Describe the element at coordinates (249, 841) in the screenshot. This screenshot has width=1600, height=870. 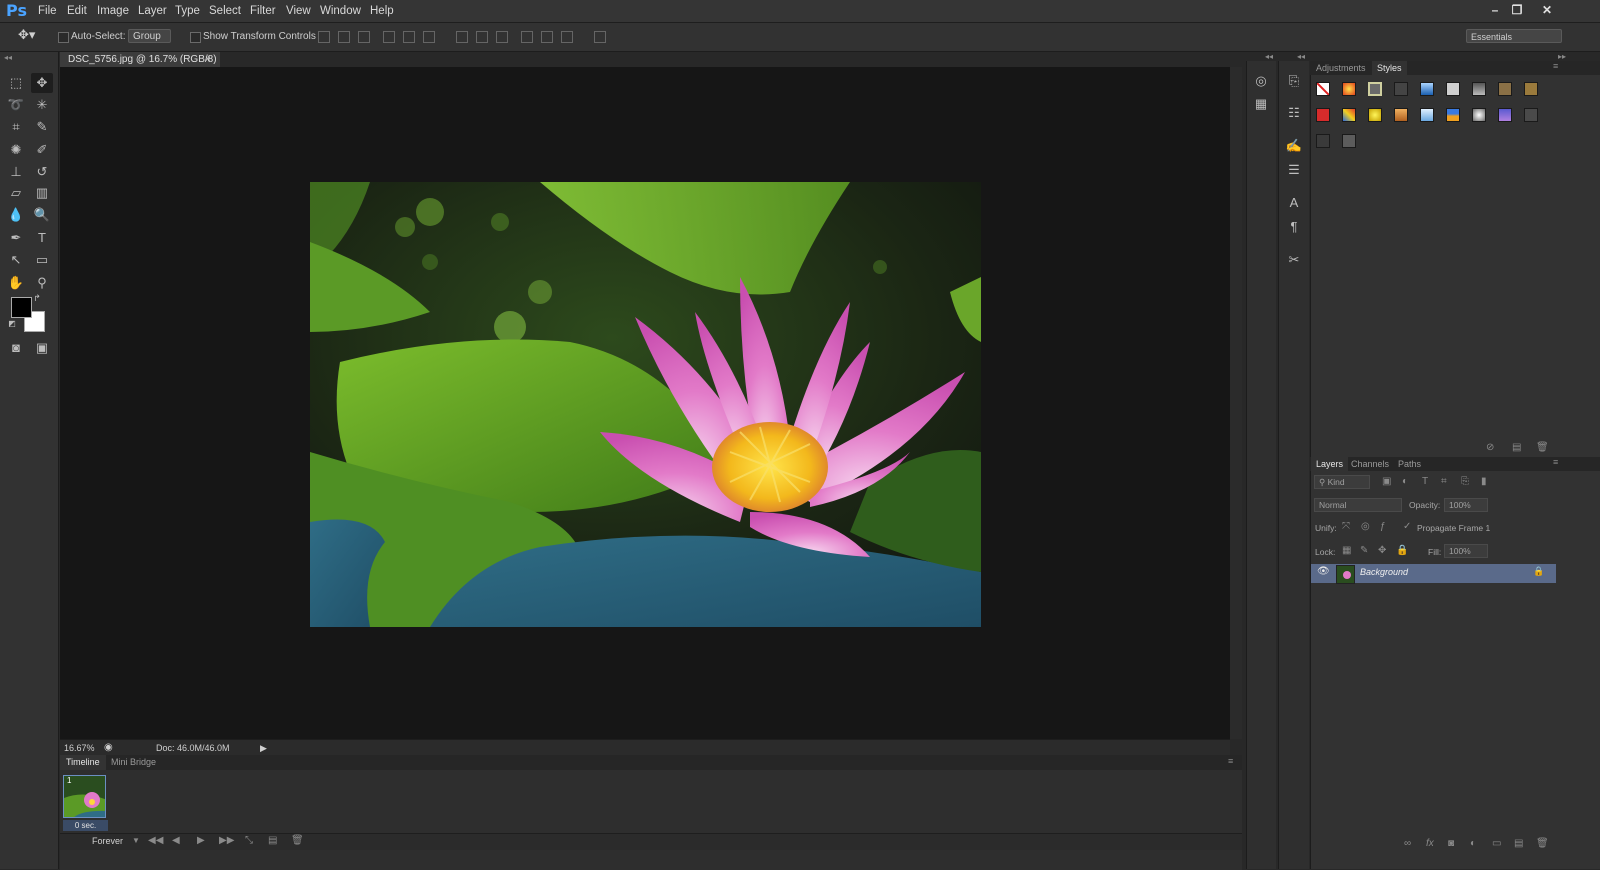
I see `tween-icon: ⤡` at that location.